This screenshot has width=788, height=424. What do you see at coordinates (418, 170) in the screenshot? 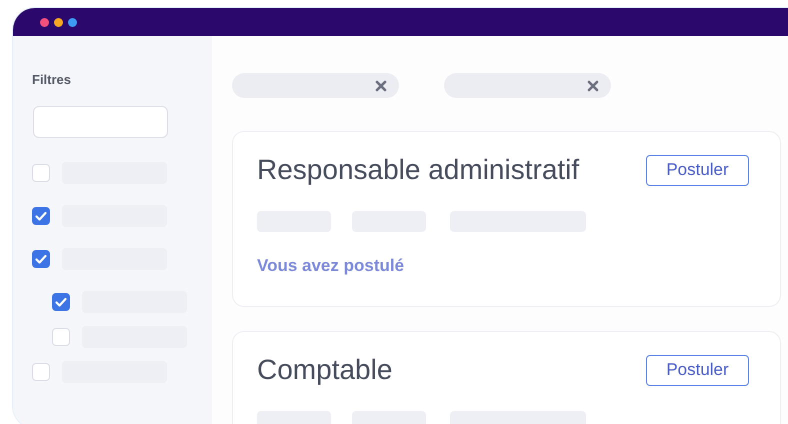
I see `job-title: Responsable administratif` at bounding box center [418, 170].